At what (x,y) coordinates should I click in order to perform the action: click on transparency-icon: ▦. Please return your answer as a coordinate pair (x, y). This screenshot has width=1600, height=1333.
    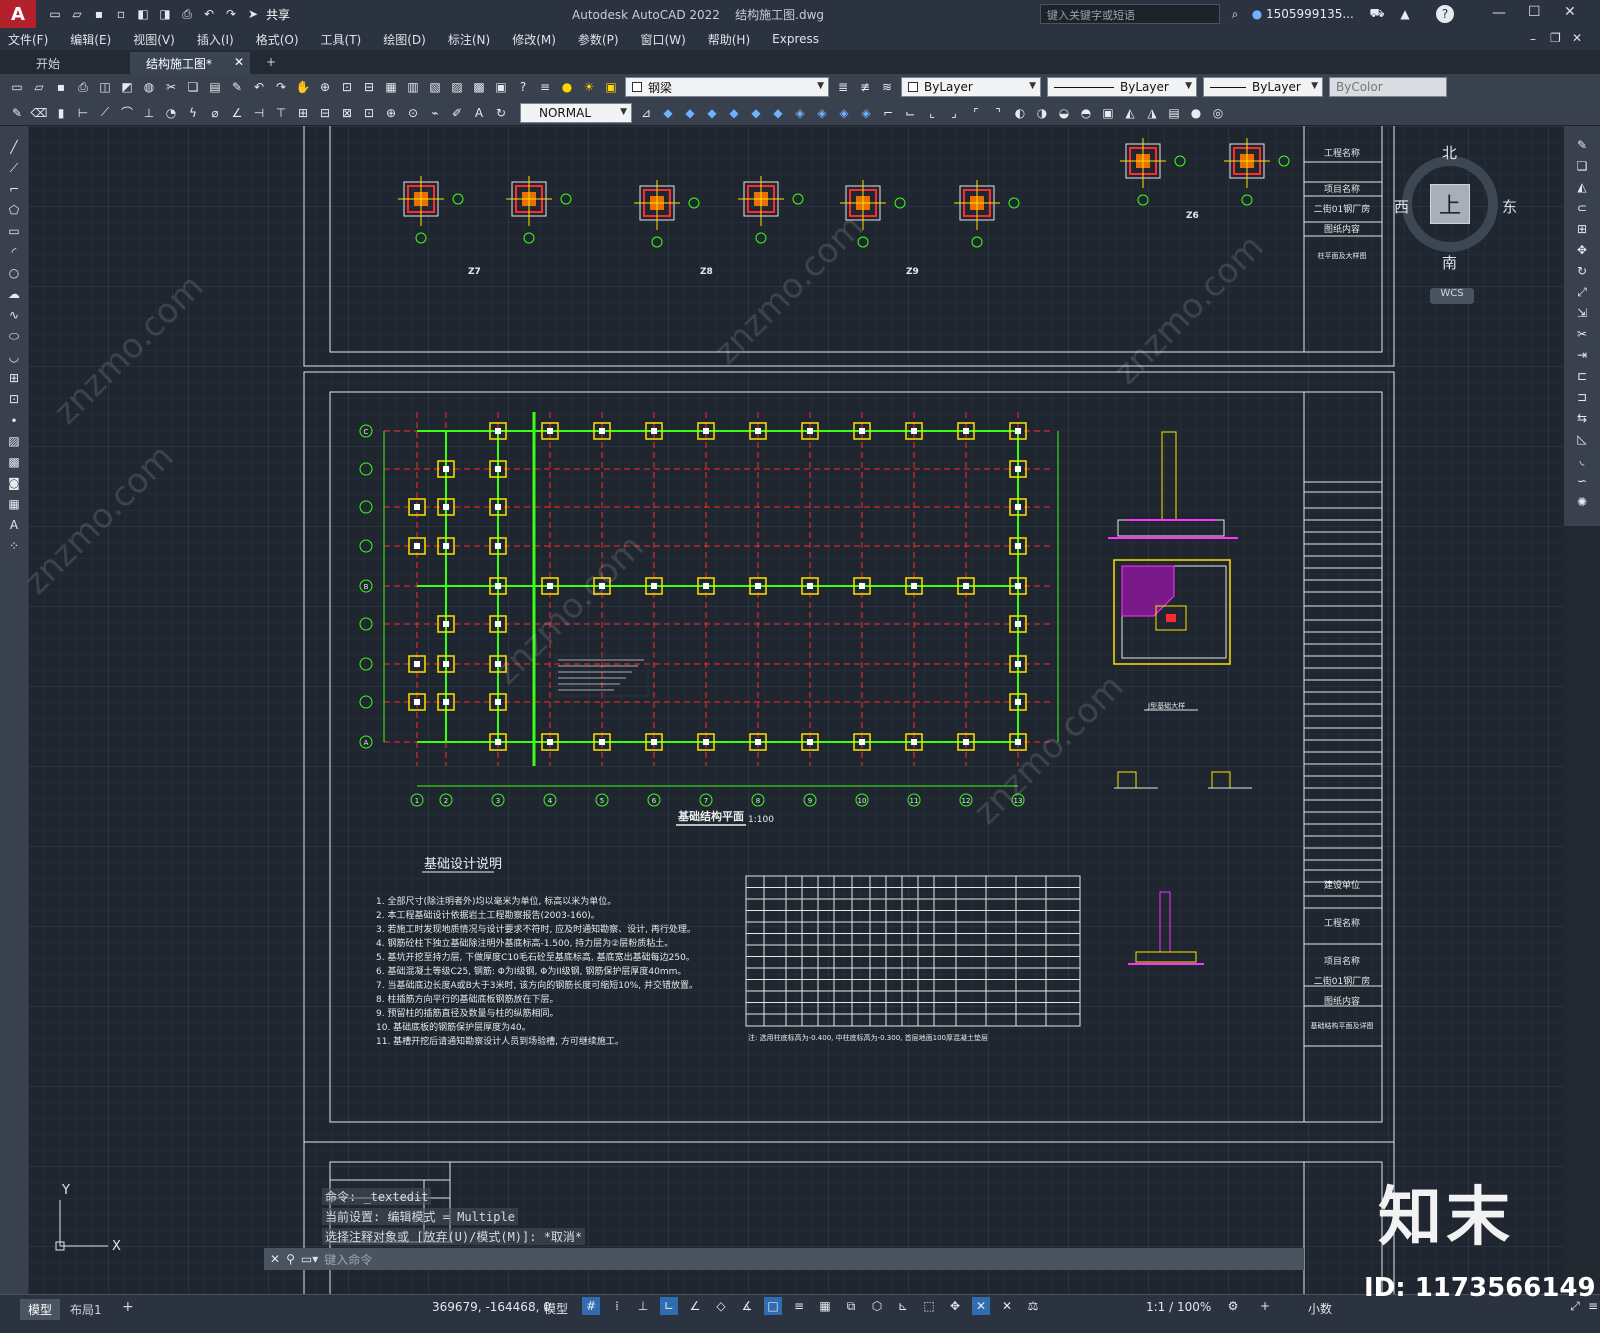
    Looking at the image, I should click on (825, 1306).